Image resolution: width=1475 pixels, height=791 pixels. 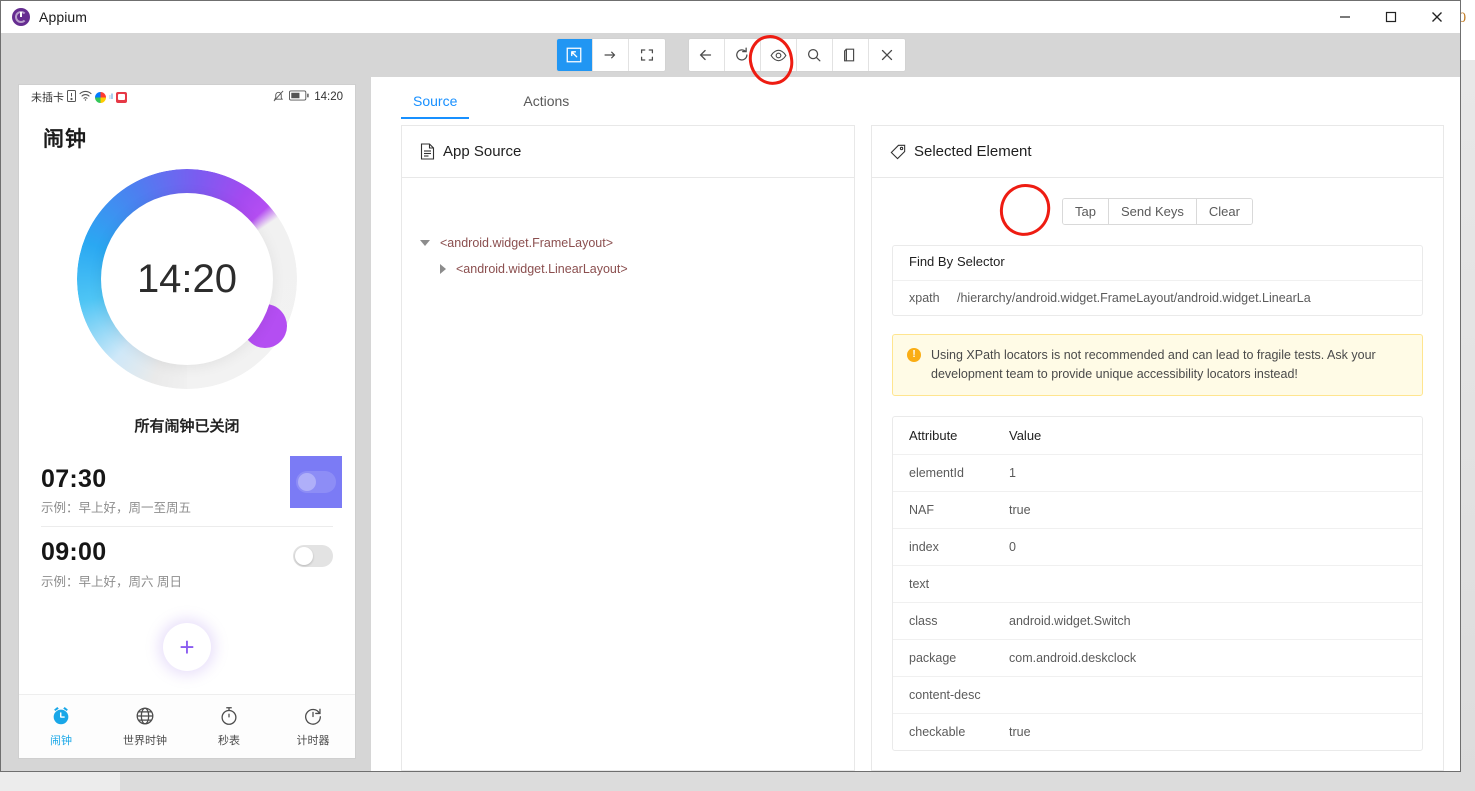 What do you see at coordinates (187, 426) in the screenshot?
I see `alarms-status-label: 所有闹钟已关闭` at bounding box center [187, 426].